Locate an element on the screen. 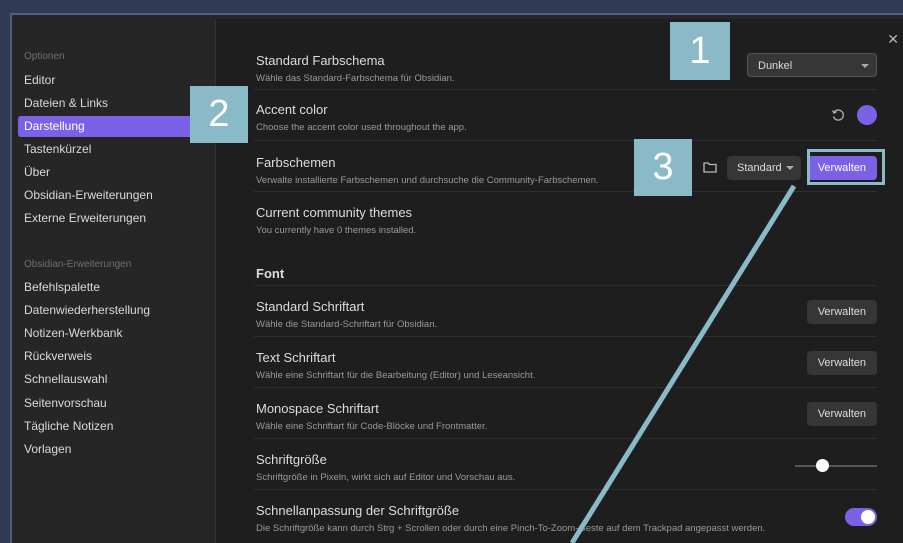  callout-2: 2 is located at coordinates (219, 114).